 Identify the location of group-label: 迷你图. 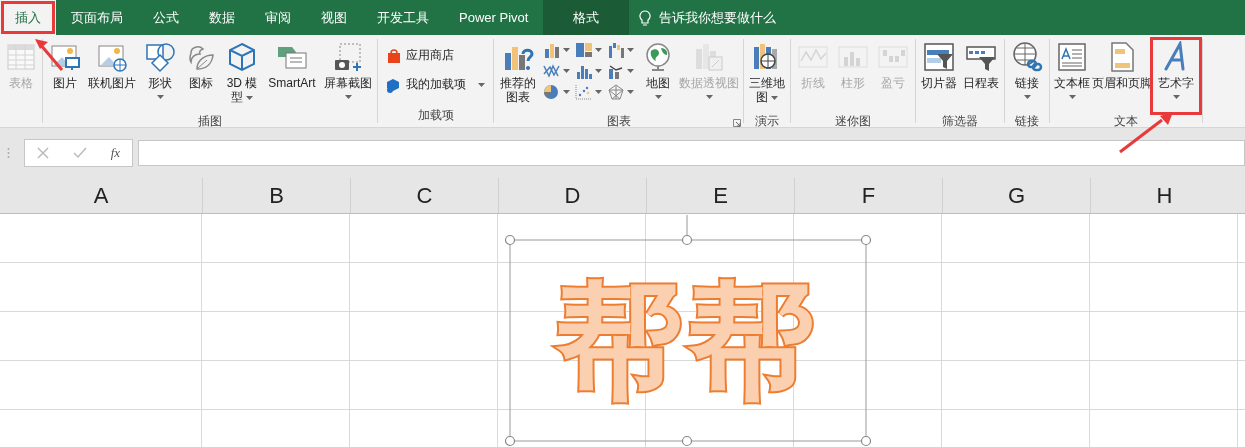
(853, 119).